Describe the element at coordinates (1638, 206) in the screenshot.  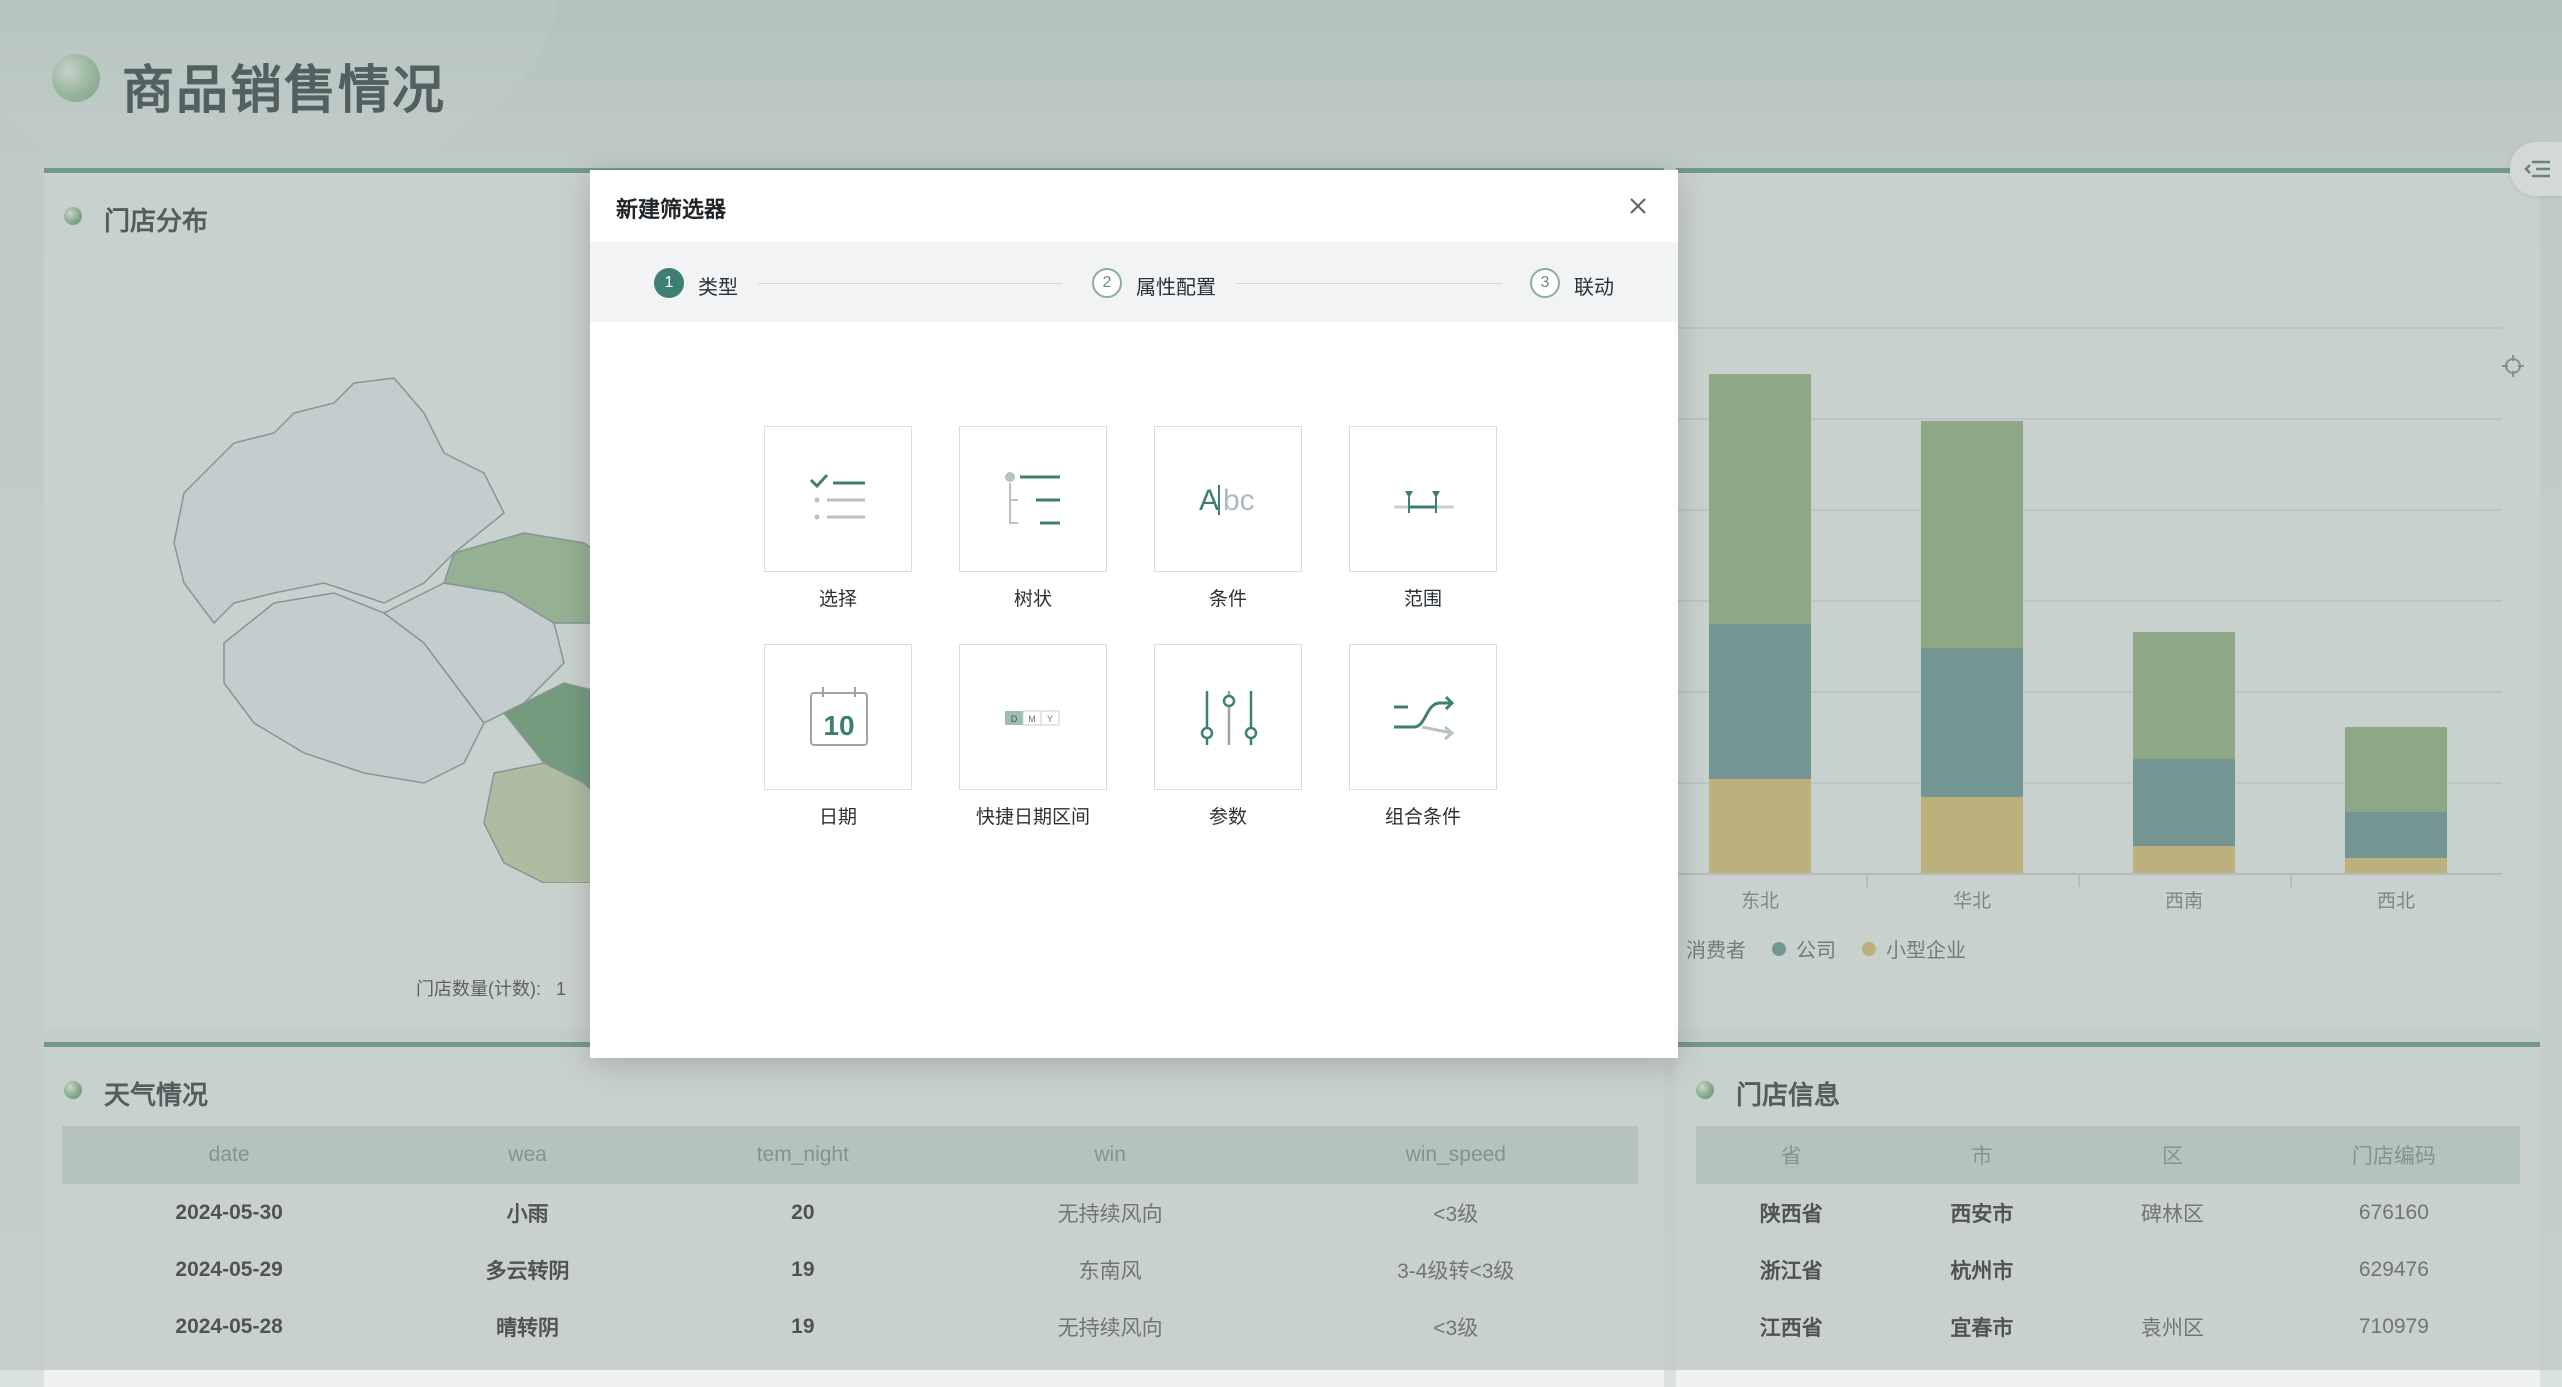
I see `close-icon` at that location.